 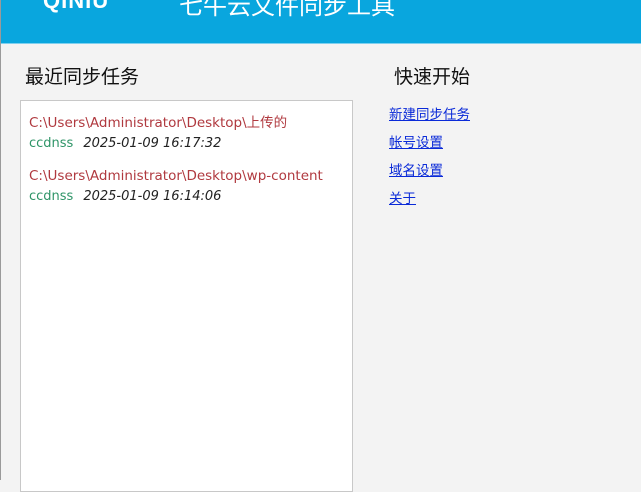 I want to click on about-link: 关于, so click(x=429, y=201).